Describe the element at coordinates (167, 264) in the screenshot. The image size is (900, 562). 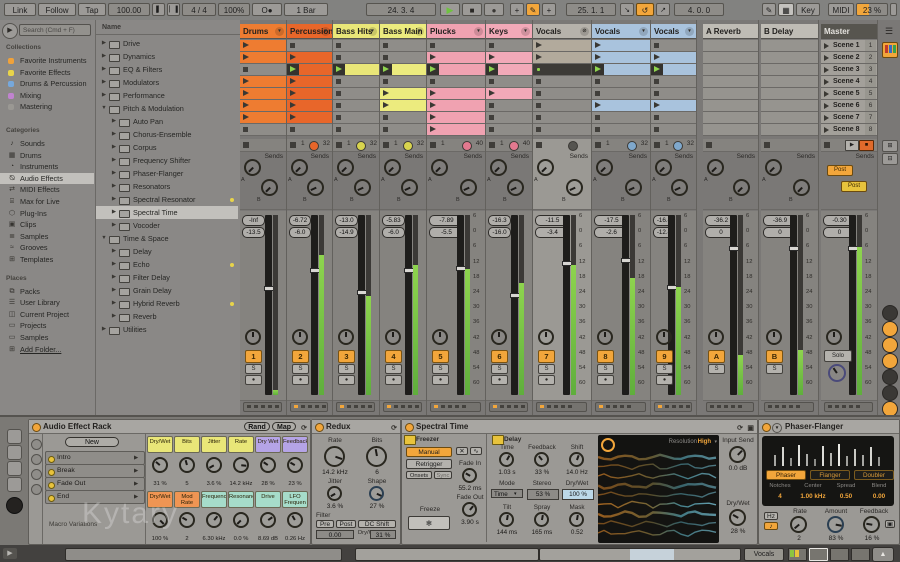
I see `tree-item-echo: ▶ Echo` at that location.